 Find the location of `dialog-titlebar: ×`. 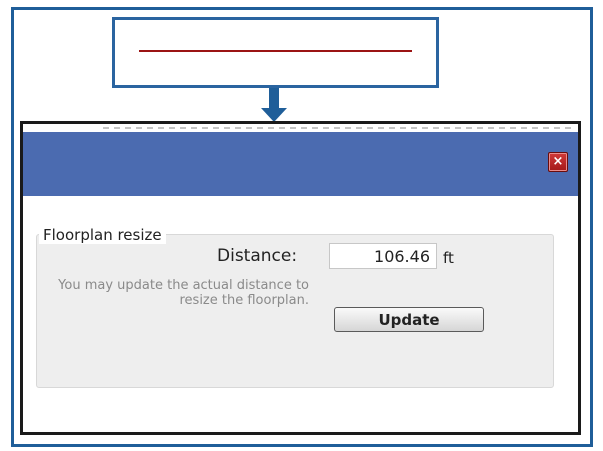

dialog-titlebar: × is located at coordinates (300, 164).